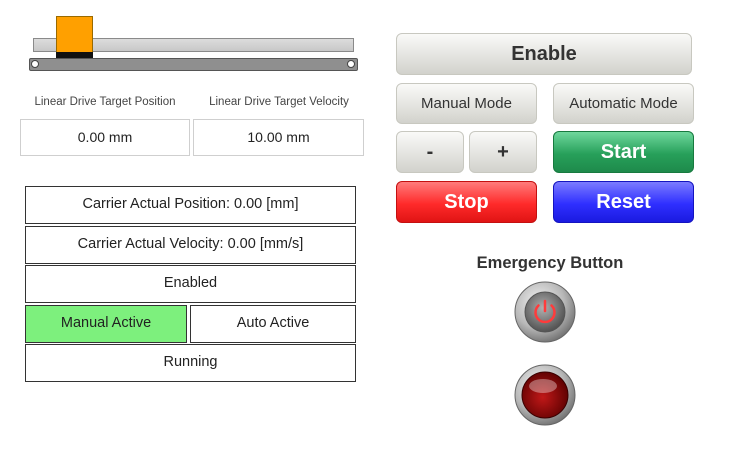  What do you see at coordinates (190, 363) in the screenshot?
I see `running-status: Running` at bounding box center [190, 363].